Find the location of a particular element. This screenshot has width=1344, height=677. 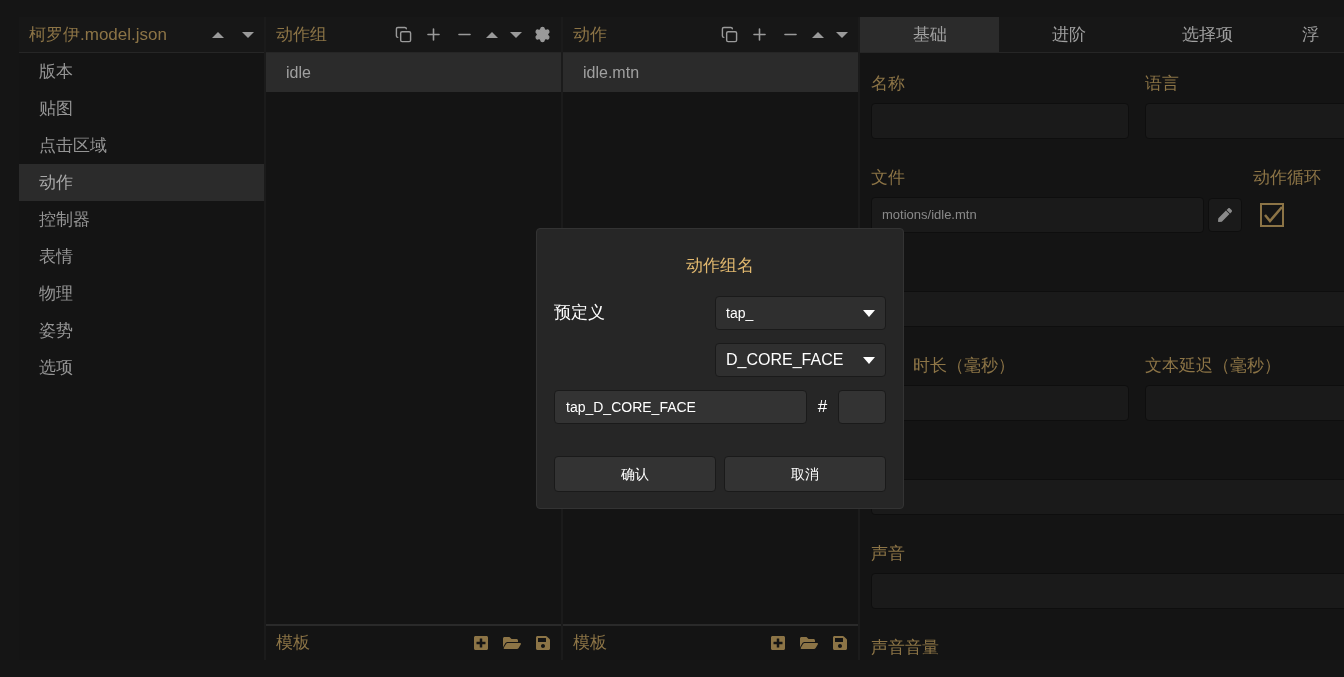

dropdown: tap_ is located at coordinates (800, 313).